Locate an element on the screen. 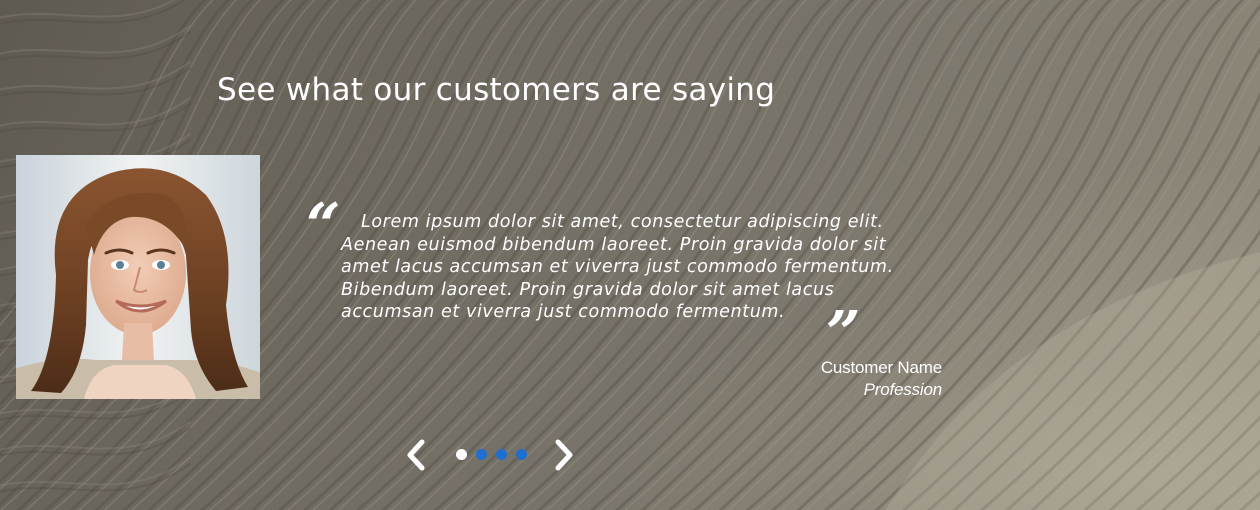  carousel-prev-button is located at coordinates (416, 455).